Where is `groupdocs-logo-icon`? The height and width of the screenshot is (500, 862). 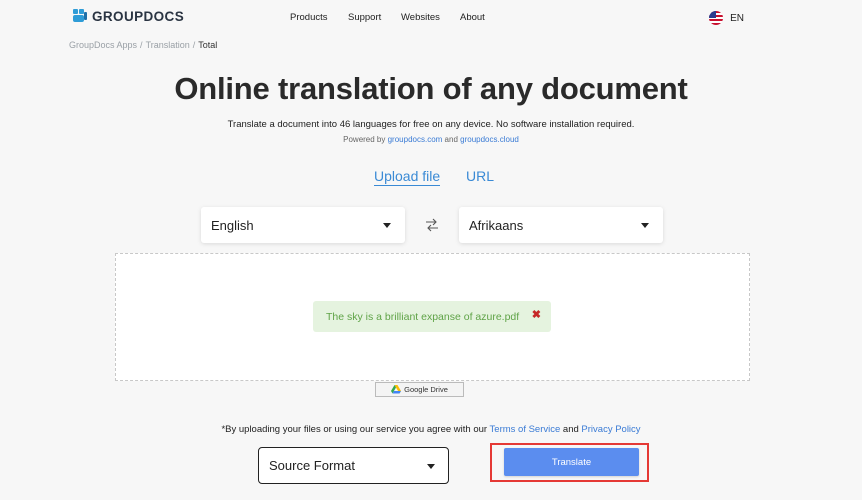
groupdocs-logo-icon is located at coordinates (80, 15).